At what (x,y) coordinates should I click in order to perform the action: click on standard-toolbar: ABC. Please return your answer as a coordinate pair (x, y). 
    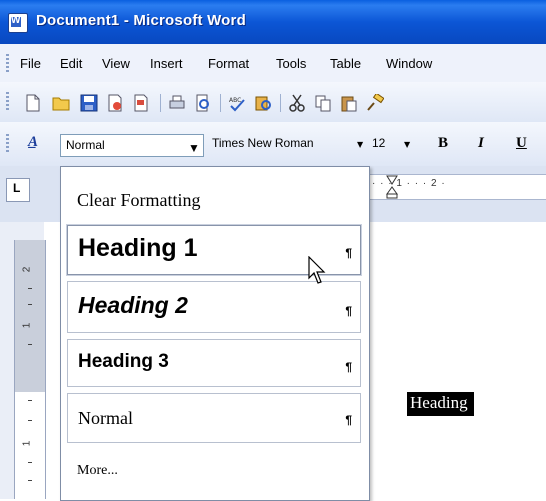
    Looking at the image, I should click on (273, 102).